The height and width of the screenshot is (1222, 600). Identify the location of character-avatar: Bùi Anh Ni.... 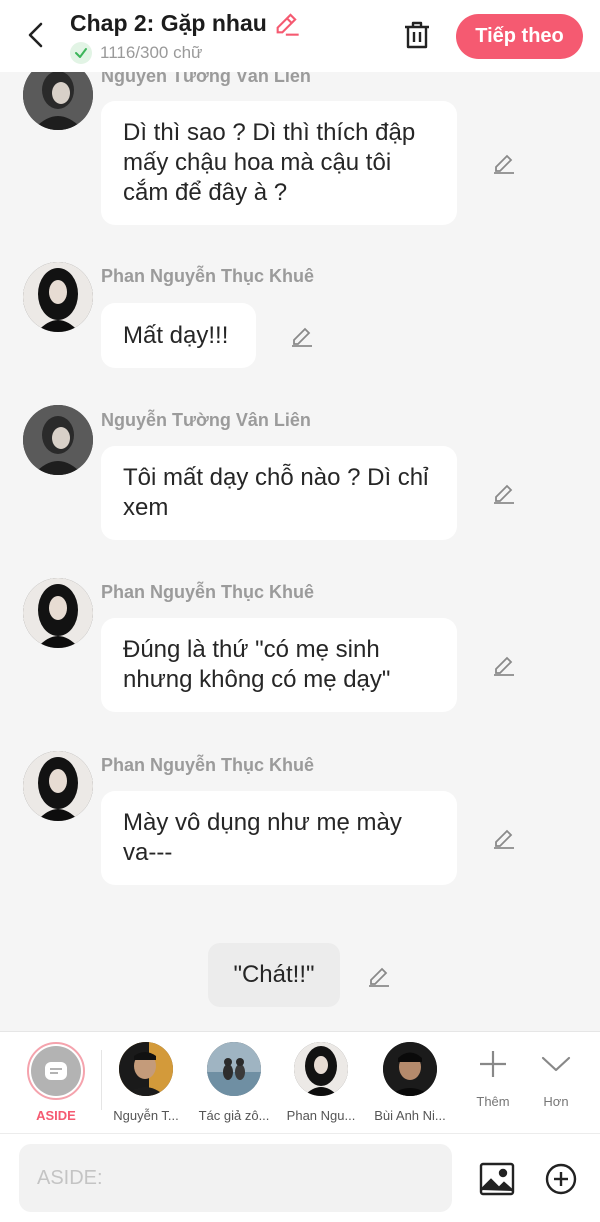
(410, 1082).